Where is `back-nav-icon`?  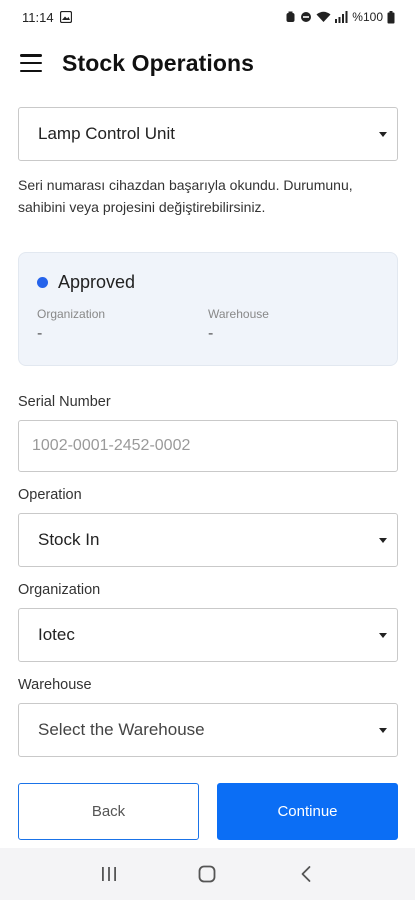
back-nav-icon is located at coordinates (306, 874).